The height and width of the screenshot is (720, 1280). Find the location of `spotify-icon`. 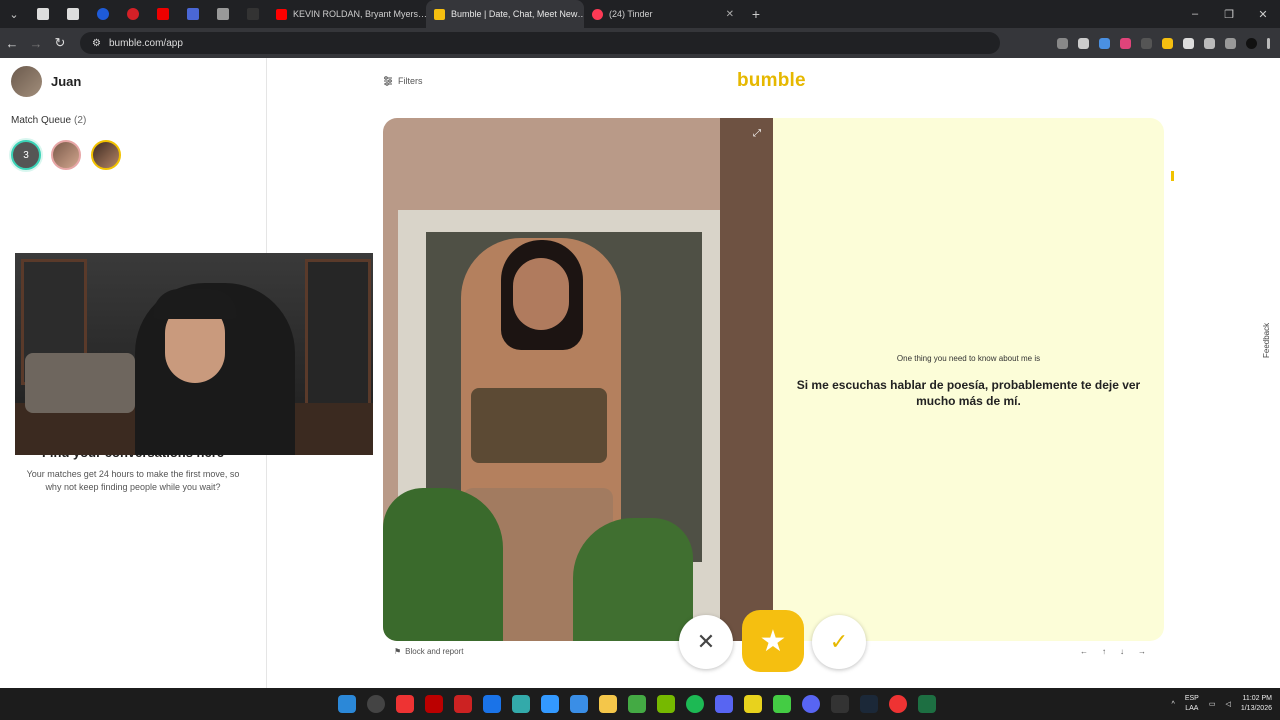

spotify-icon is located at coordinates (695, 704).